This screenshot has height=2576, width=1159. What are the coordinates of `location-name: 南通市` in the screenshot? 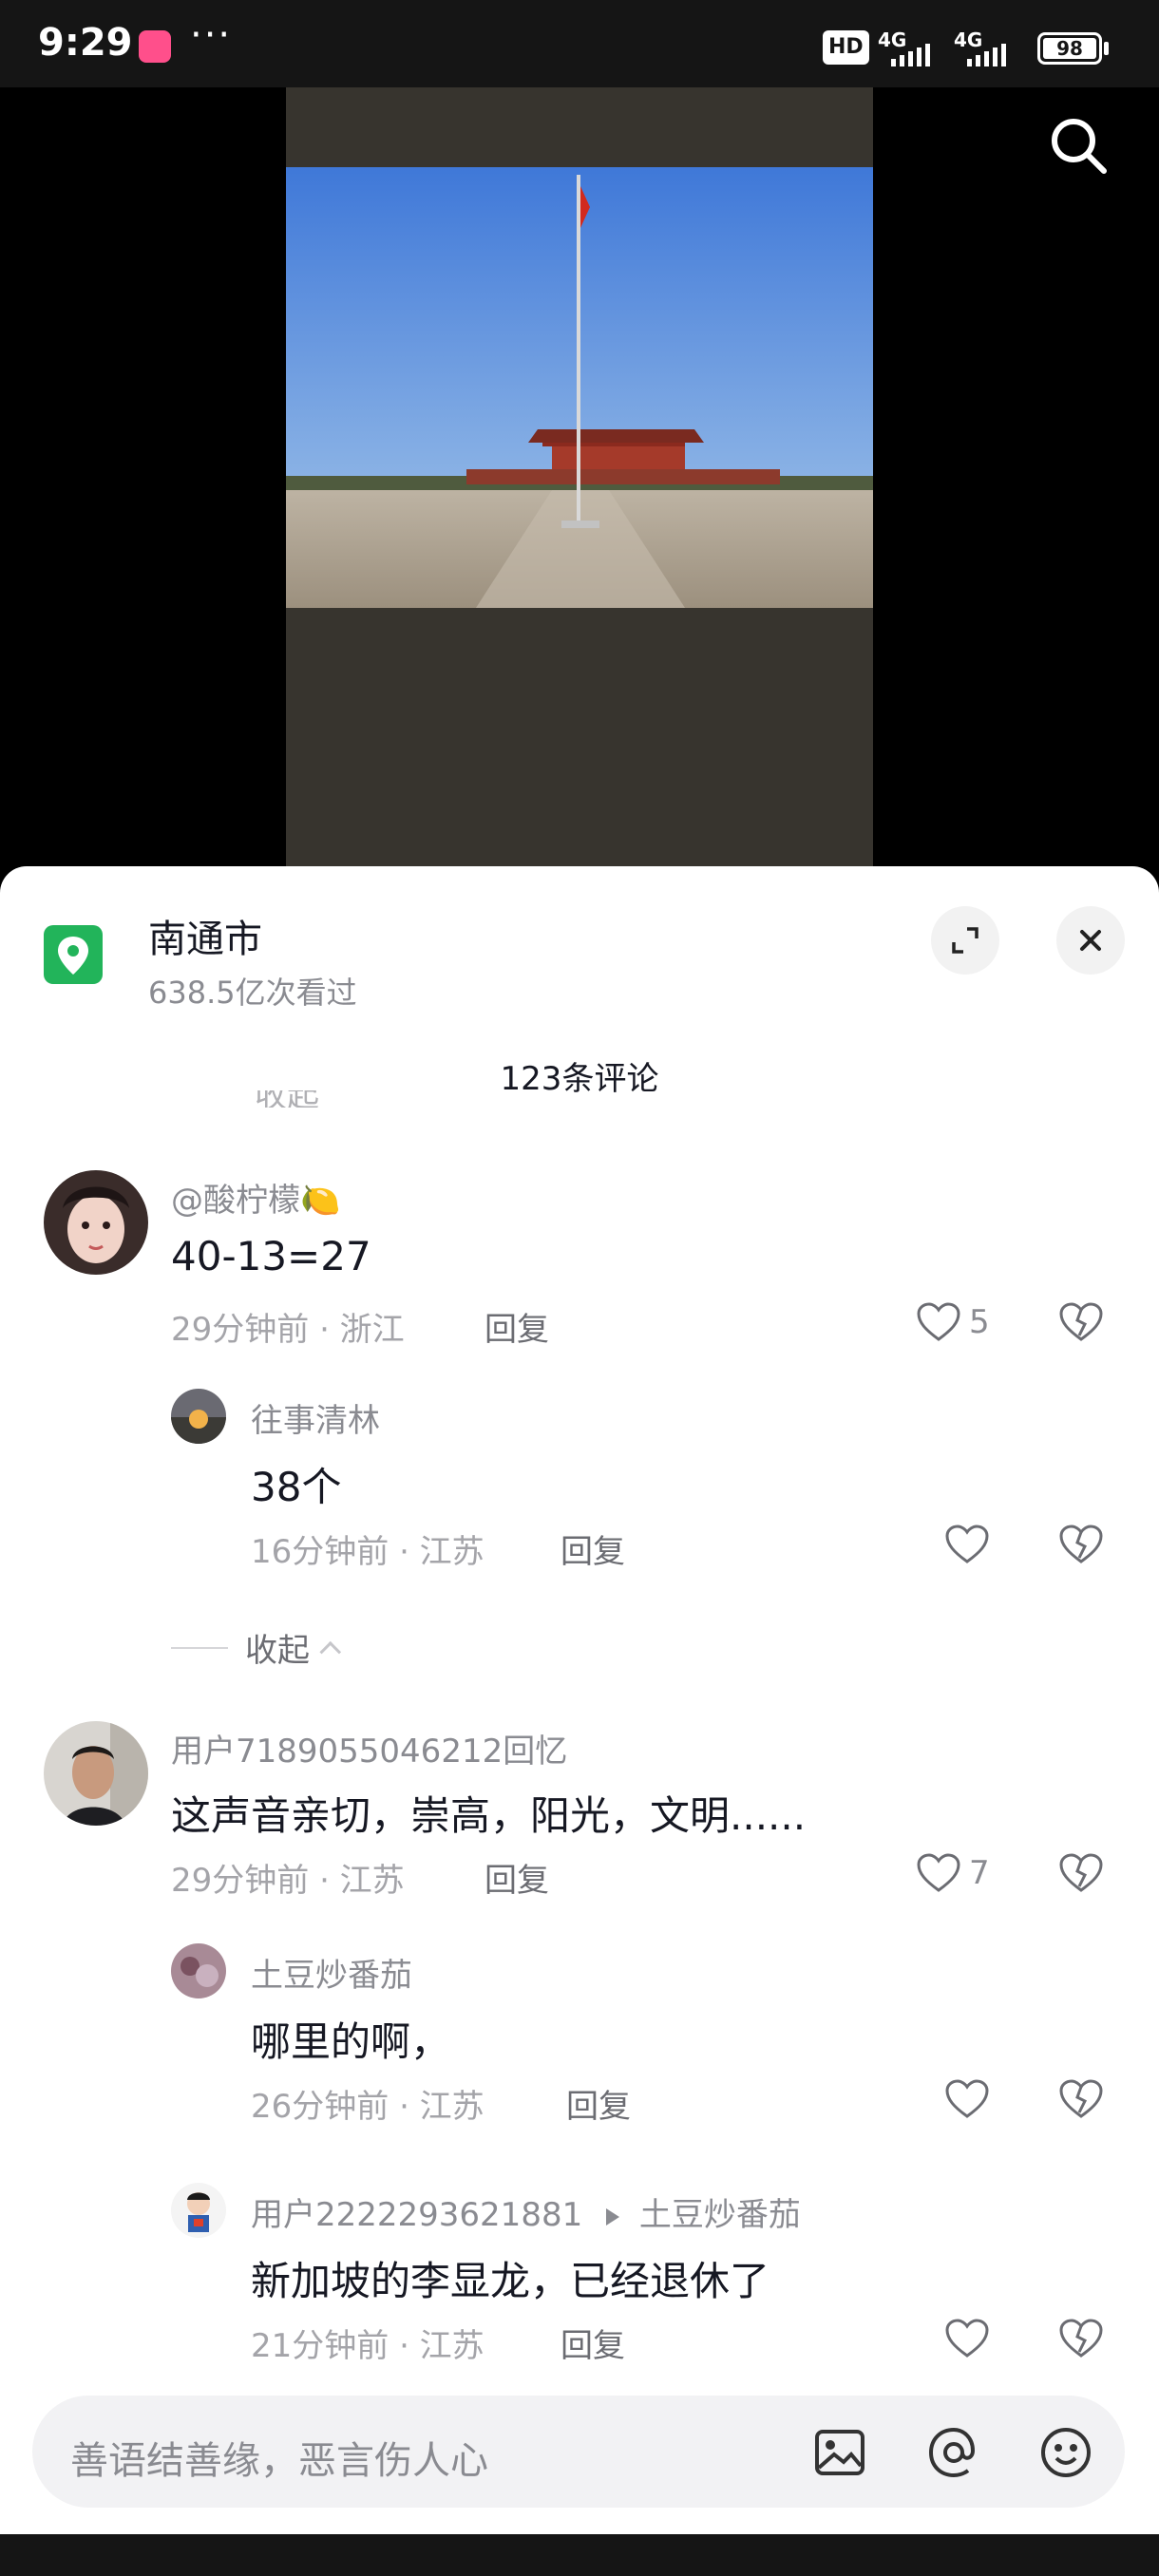 It's located at (205, 935).